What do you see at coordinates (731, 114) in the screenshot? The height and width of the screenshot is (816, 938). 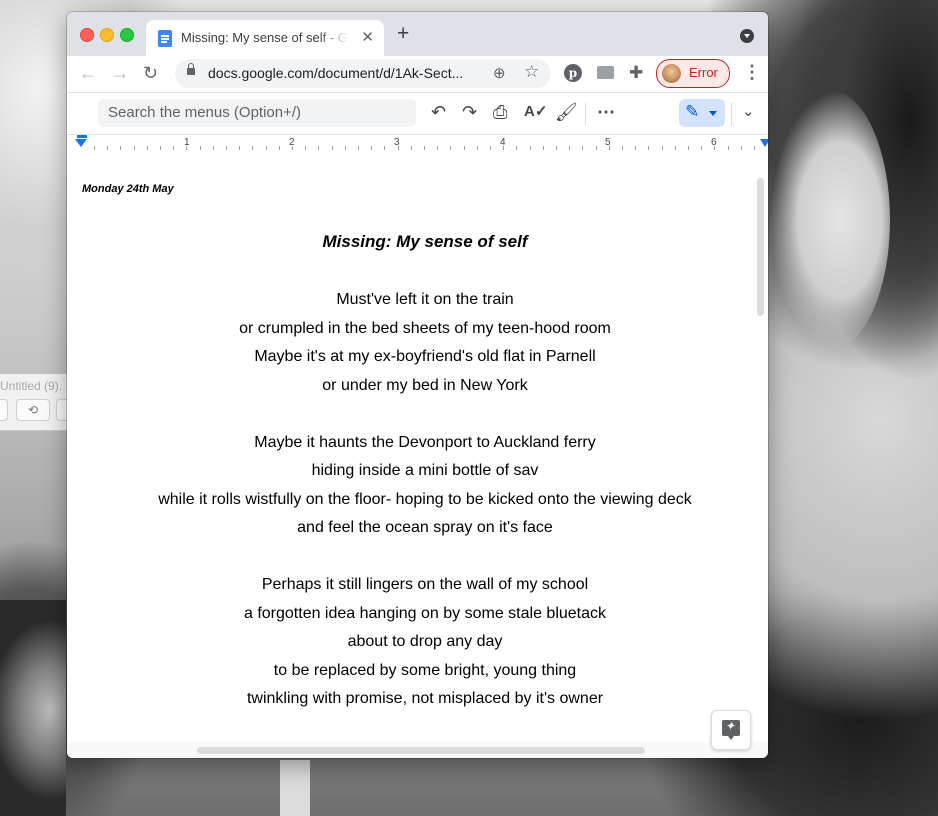 I see `toolbar-divider` at bounding box center [731, 114].